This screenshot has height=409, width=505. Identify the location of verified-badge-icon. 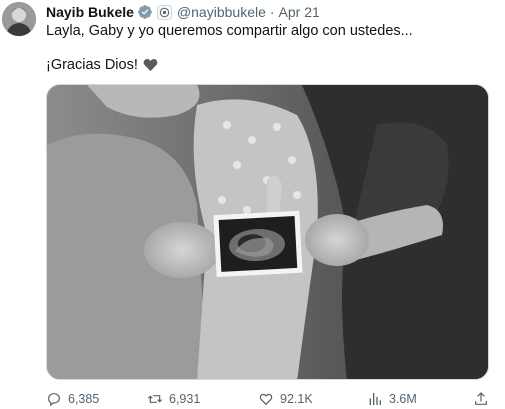
(145, 12).